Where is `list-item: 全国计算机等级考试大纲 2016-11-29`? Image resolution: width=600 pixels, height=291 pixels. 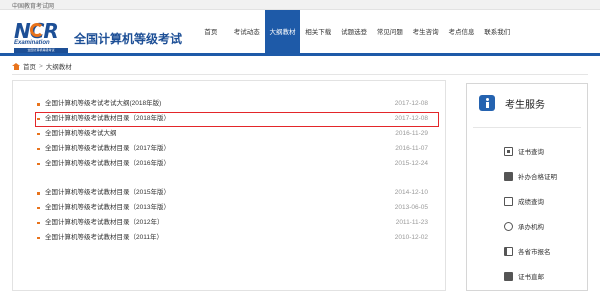
list-item: 全国计算机等级考试大纲 2016-11-29 is located at coordinates (234, 134).